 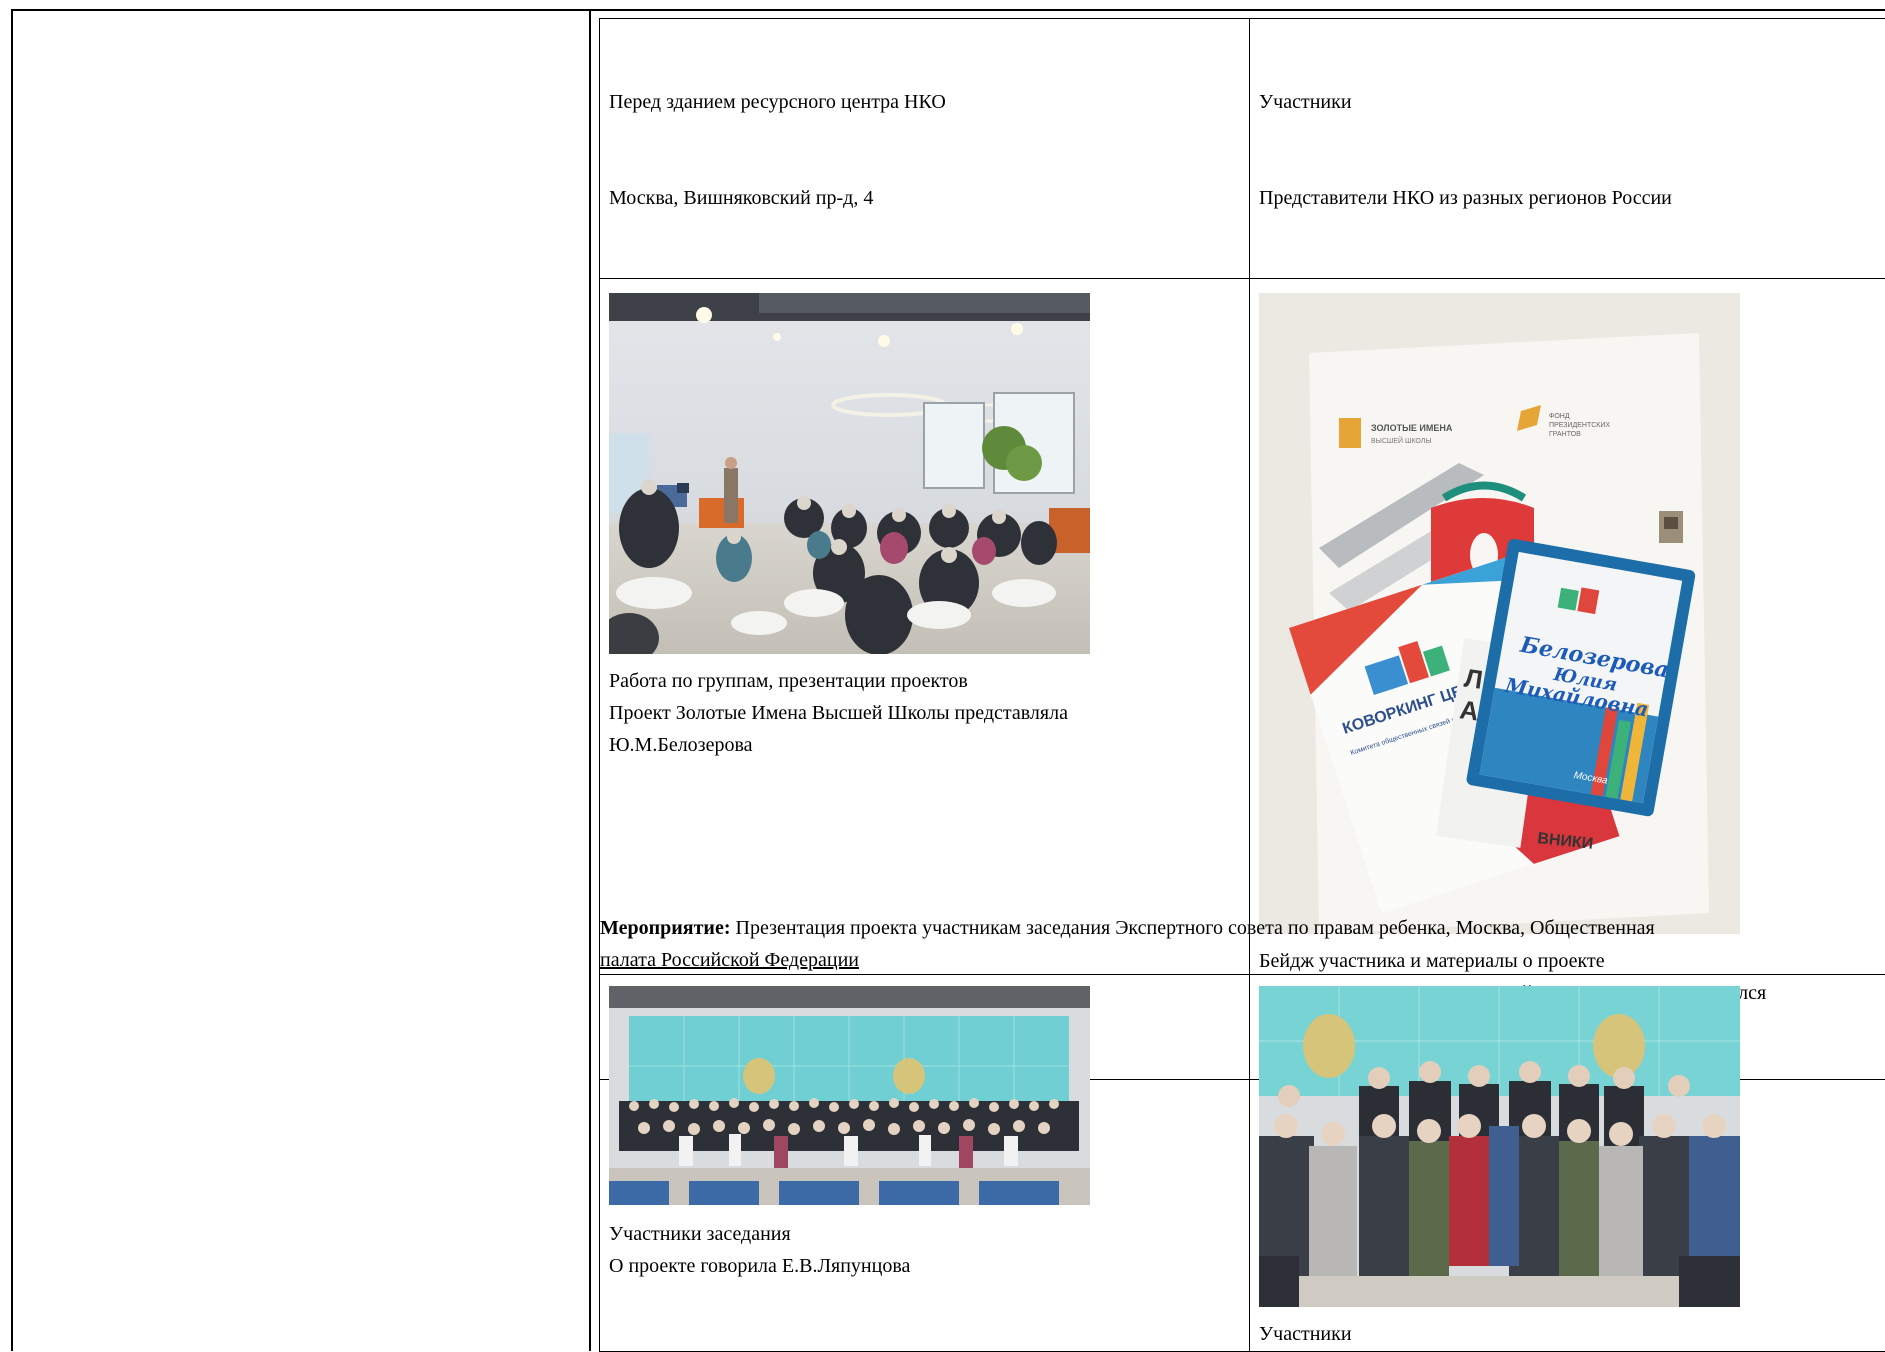 What do you see at coordinates (924, 198) in the screenshot?
I see `header-left-line2: Москва, Вишняковский пр-д, 4` at bounding box center [924, 198].